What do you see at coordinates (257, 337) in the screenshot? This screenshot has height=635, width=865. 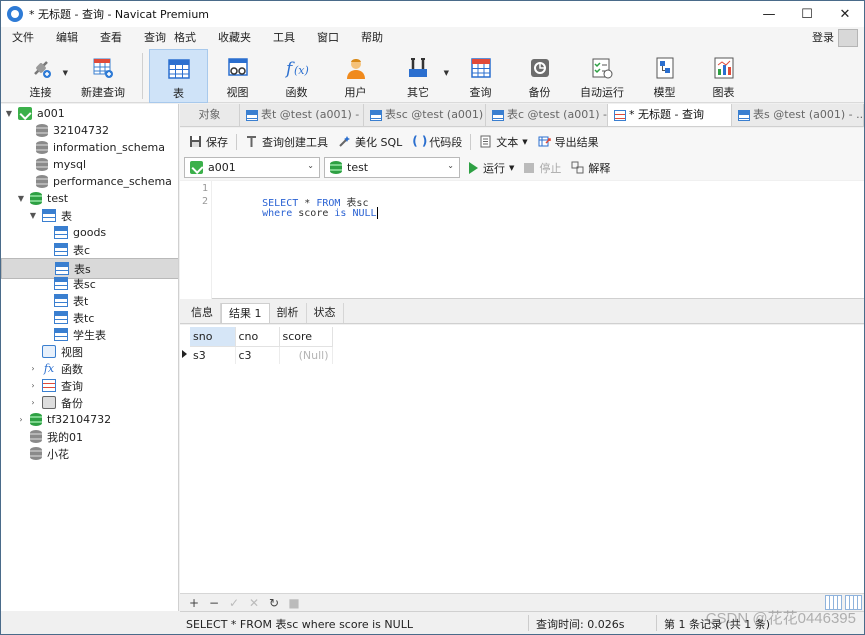 I see `column-header-cno: cno` at bounding box center [257, 337].